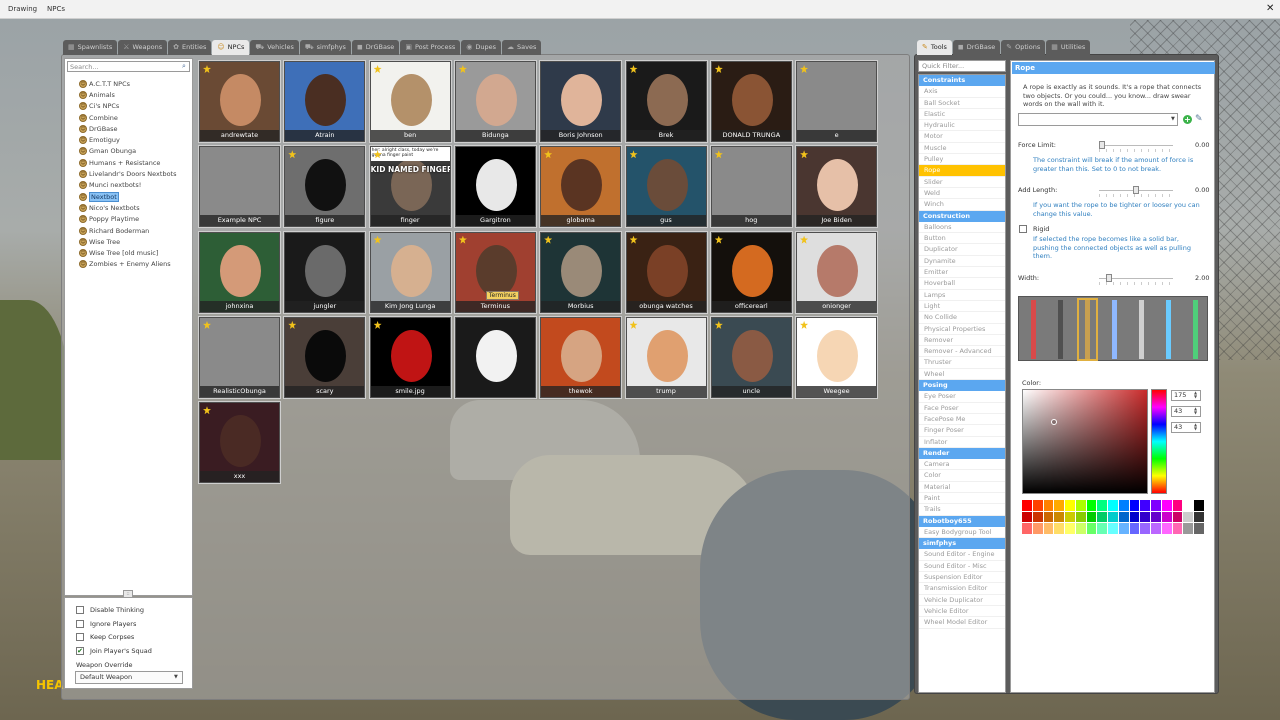 The width and height of the screenshot is (1280, 720). I want to click on npc-card: DONALD TRUNGA, so click(751, 101).